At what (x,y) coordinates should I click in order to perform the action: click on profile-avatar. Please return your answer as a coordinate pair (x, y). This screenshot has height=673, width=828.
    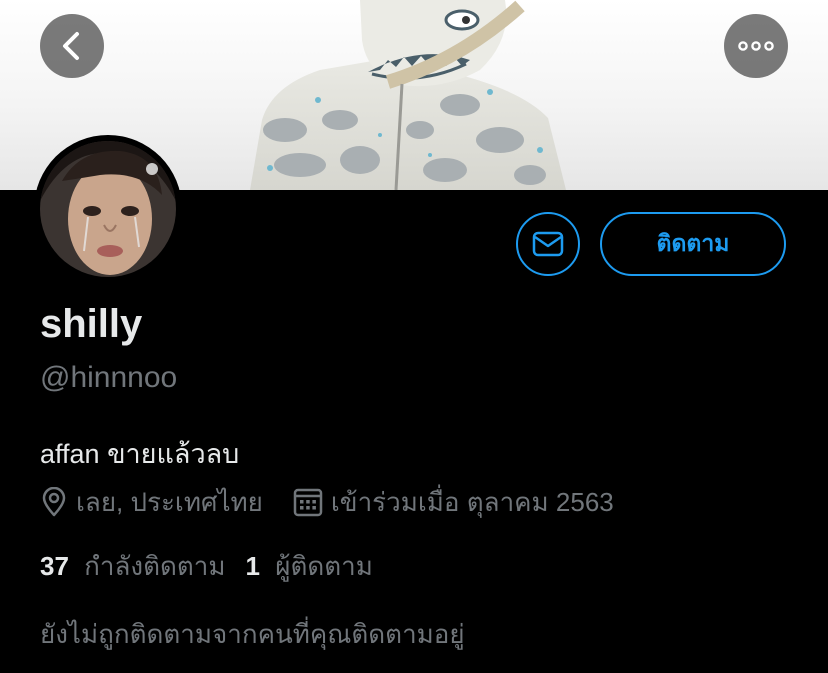
    Looking at the image, I should click on (108, 209).